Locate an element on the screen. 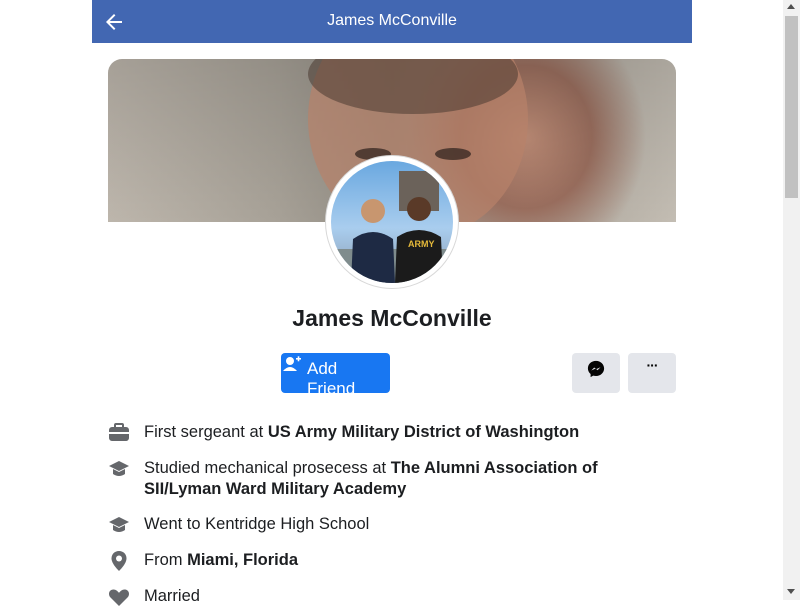  heart-icon is located at coordinates (119, 597).